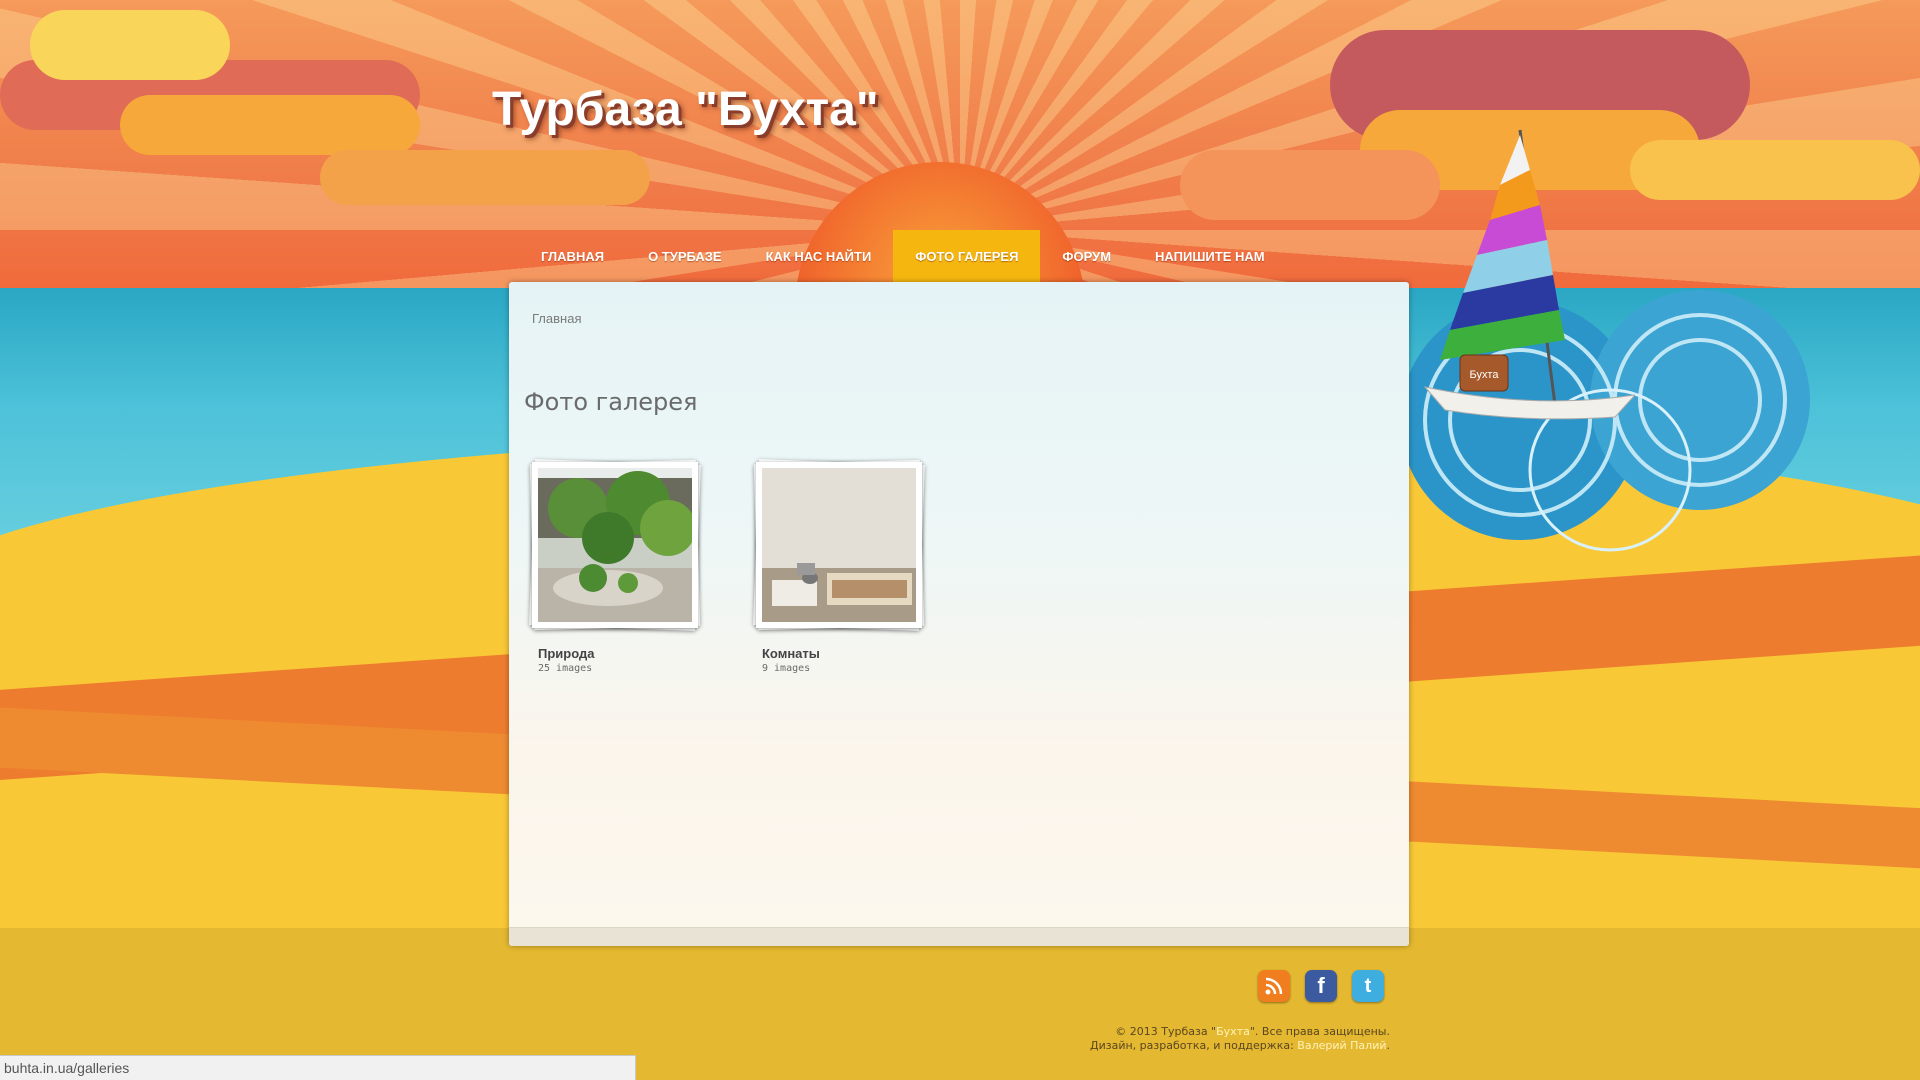 This screenshot has height=1080, width=1920. I want to click on nav-item-home: ГЛАВНАЯ, so click(572, 256).